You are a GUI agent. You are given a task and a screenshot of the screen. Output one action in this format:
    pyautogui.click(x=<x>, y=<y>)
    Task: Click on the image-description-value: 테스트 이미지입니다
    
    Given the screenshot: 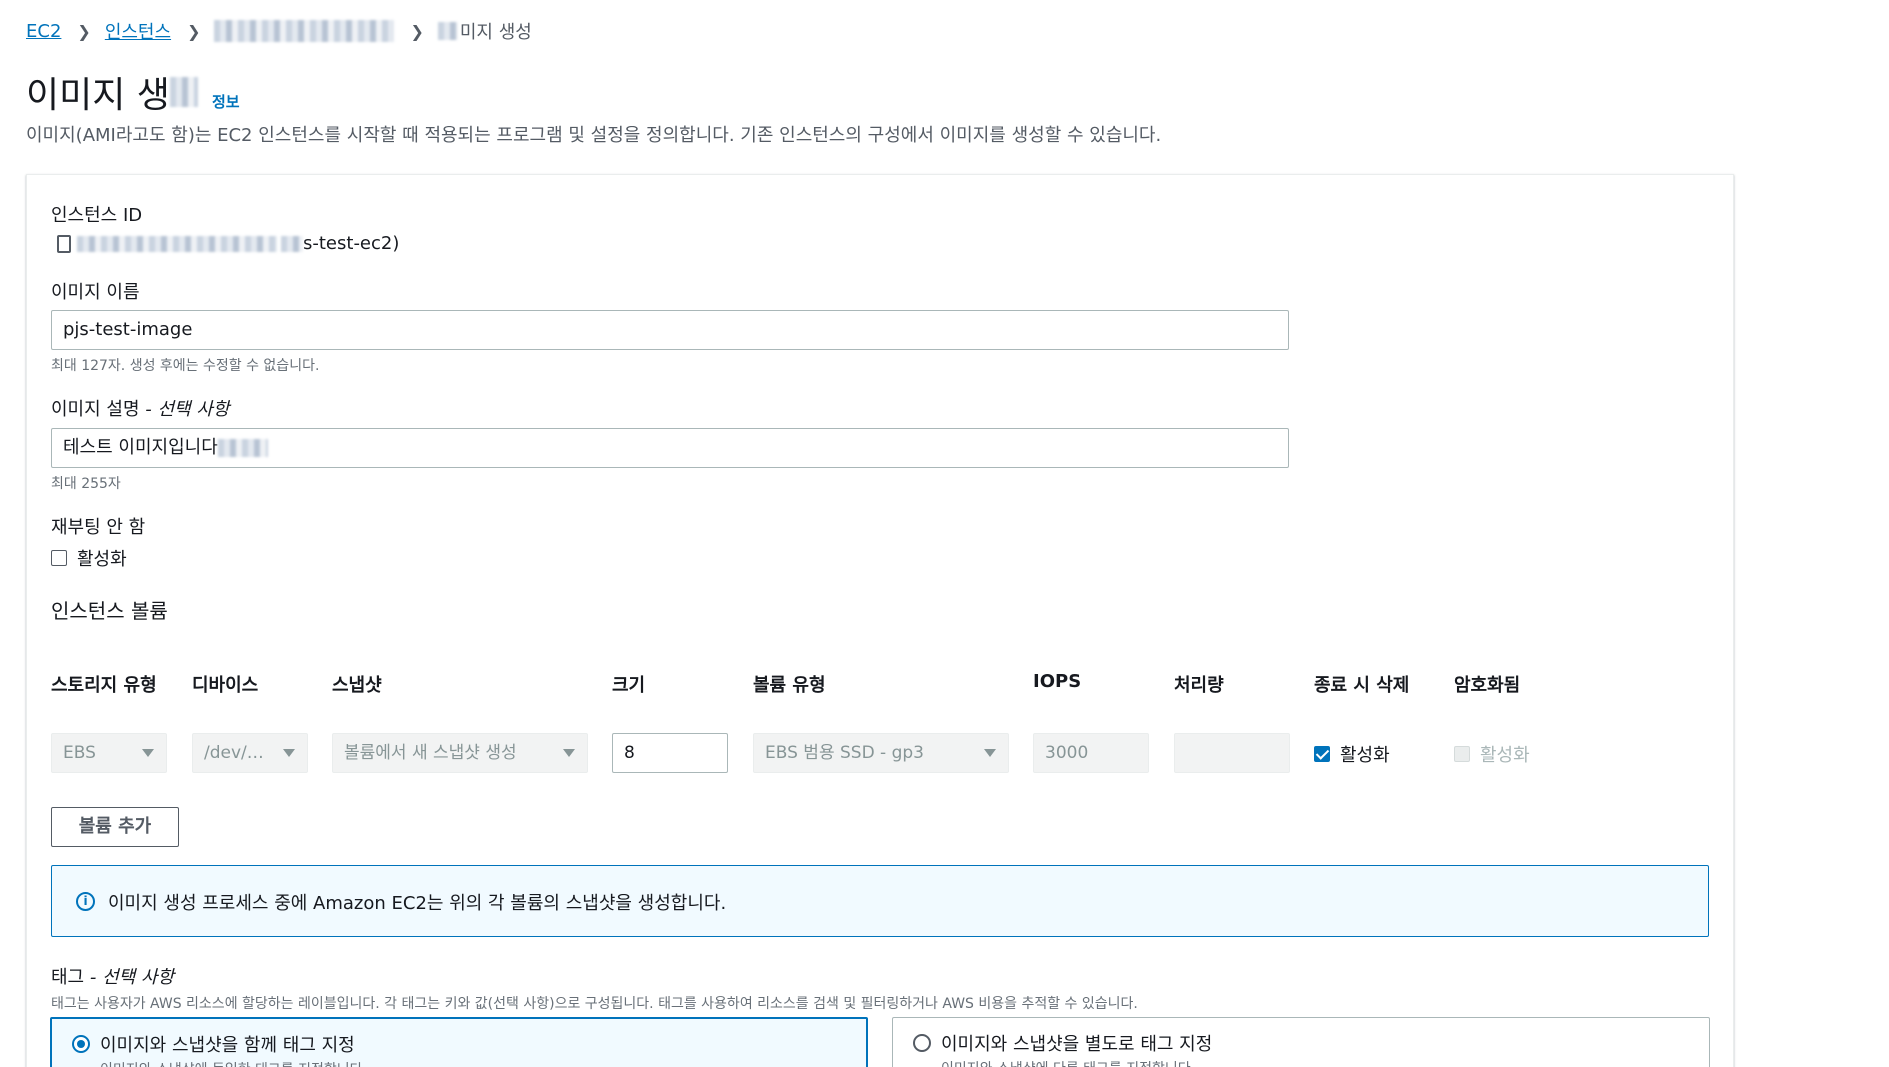 What is the action you would take?
    pyautogui.click(x=140, y=447)
    